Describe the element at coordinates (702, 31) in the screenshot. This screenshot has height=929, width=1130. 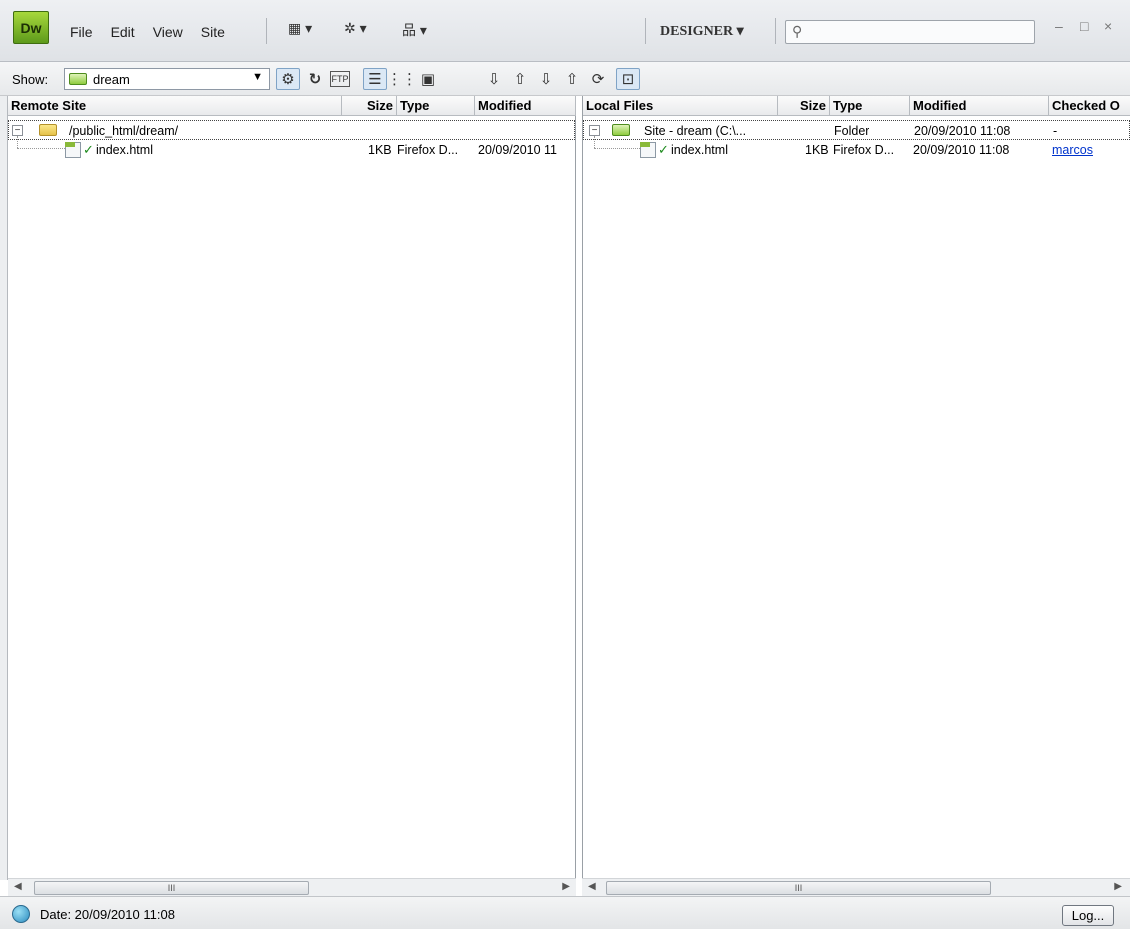
I see `workspace-switcher: DESIGNER ▾` at that location.